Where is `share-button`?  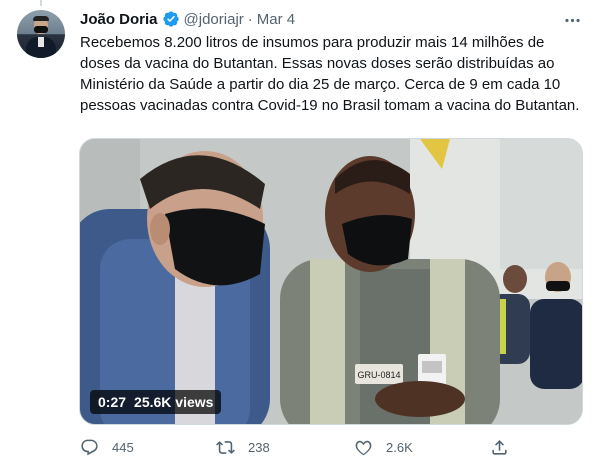 share-button is located at coordinates (499, 447).